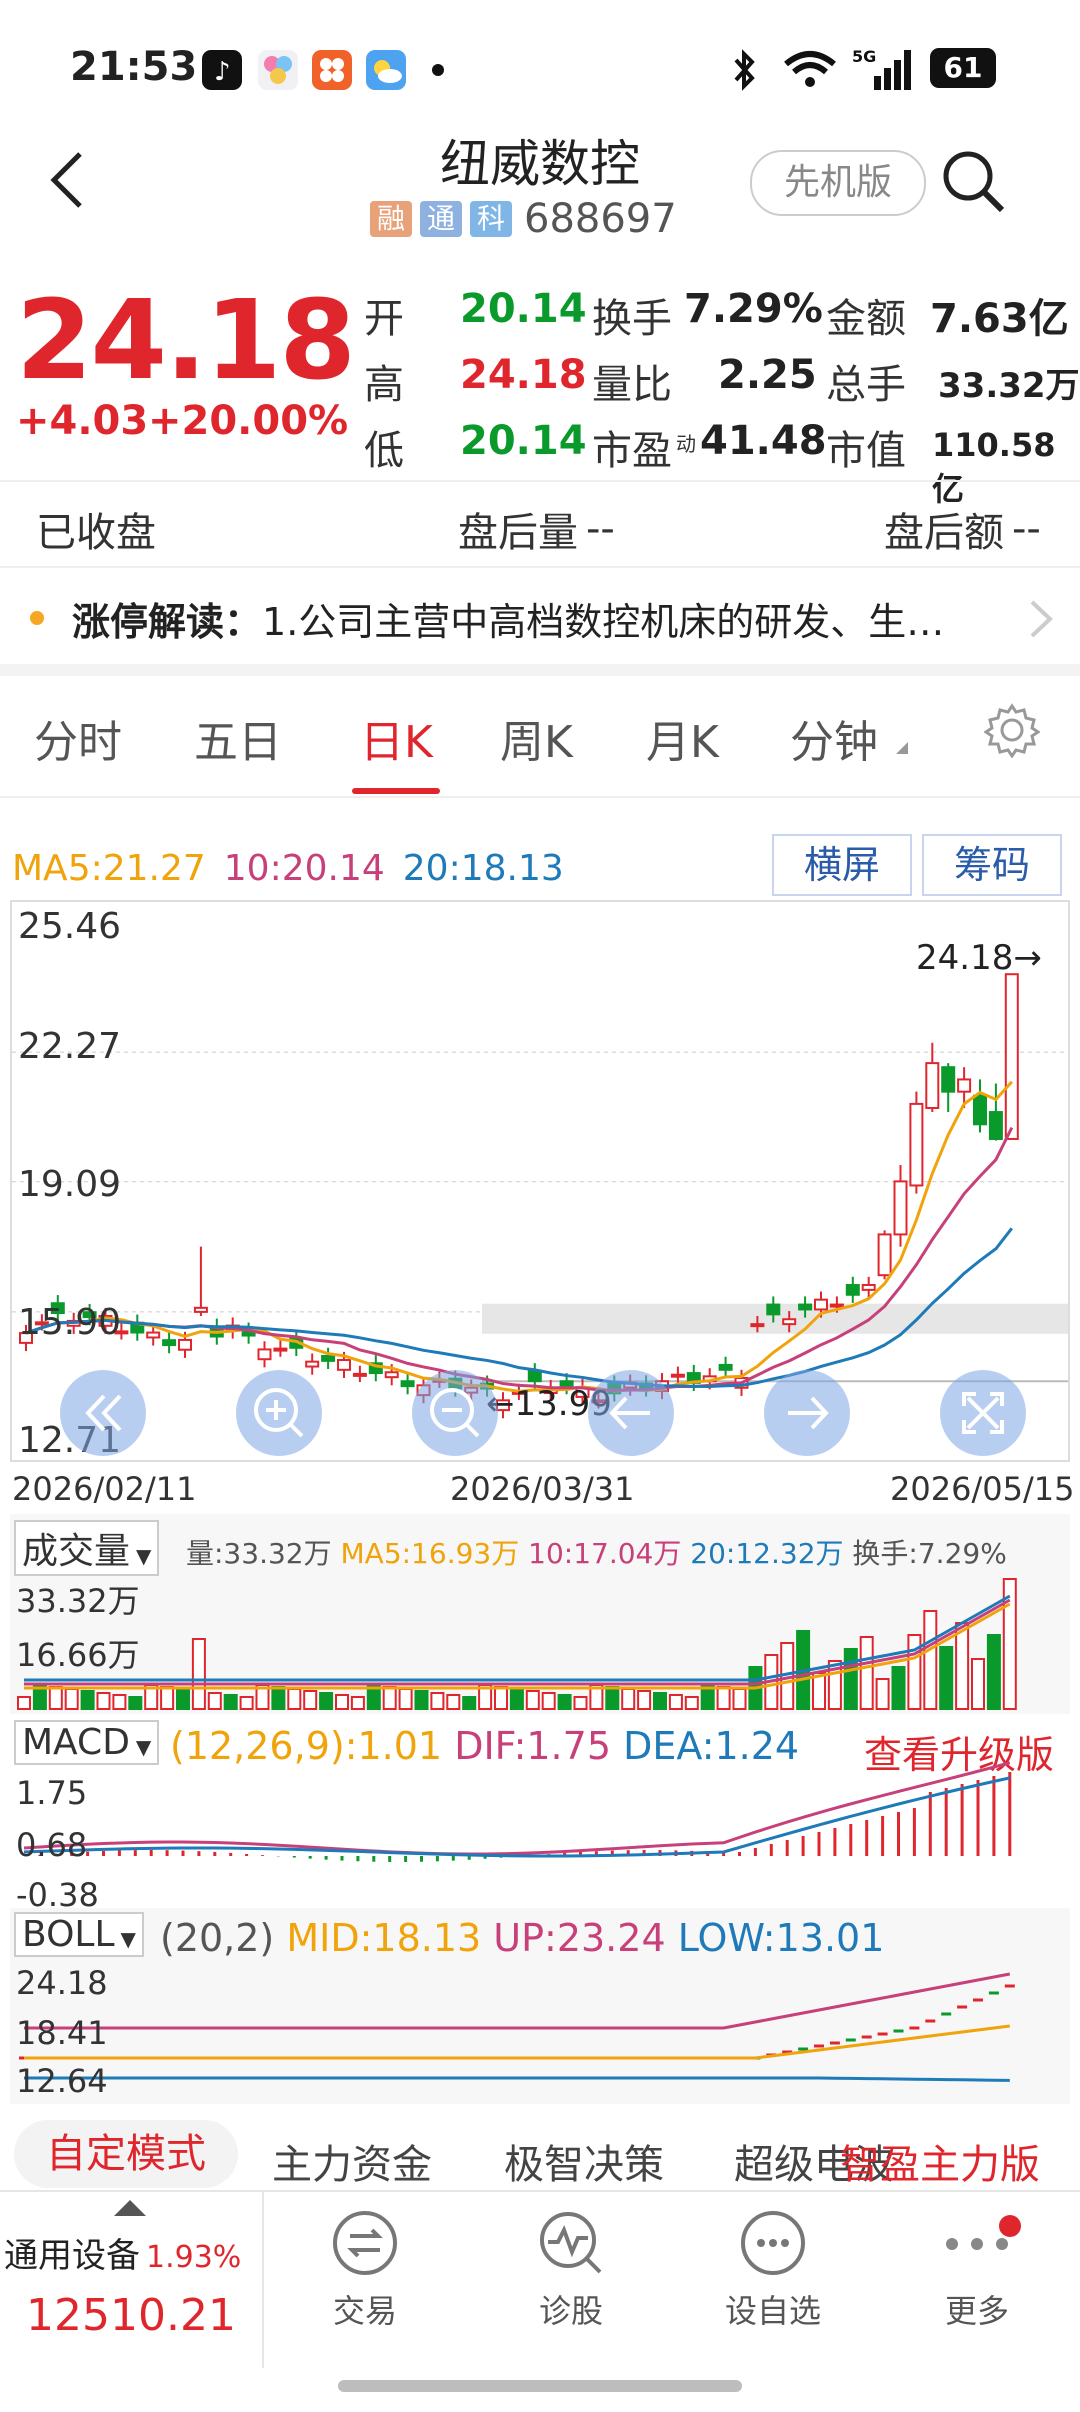 The image size is (1080, 2412). I want to click on pe-value: 41.48, so click(763, 441).